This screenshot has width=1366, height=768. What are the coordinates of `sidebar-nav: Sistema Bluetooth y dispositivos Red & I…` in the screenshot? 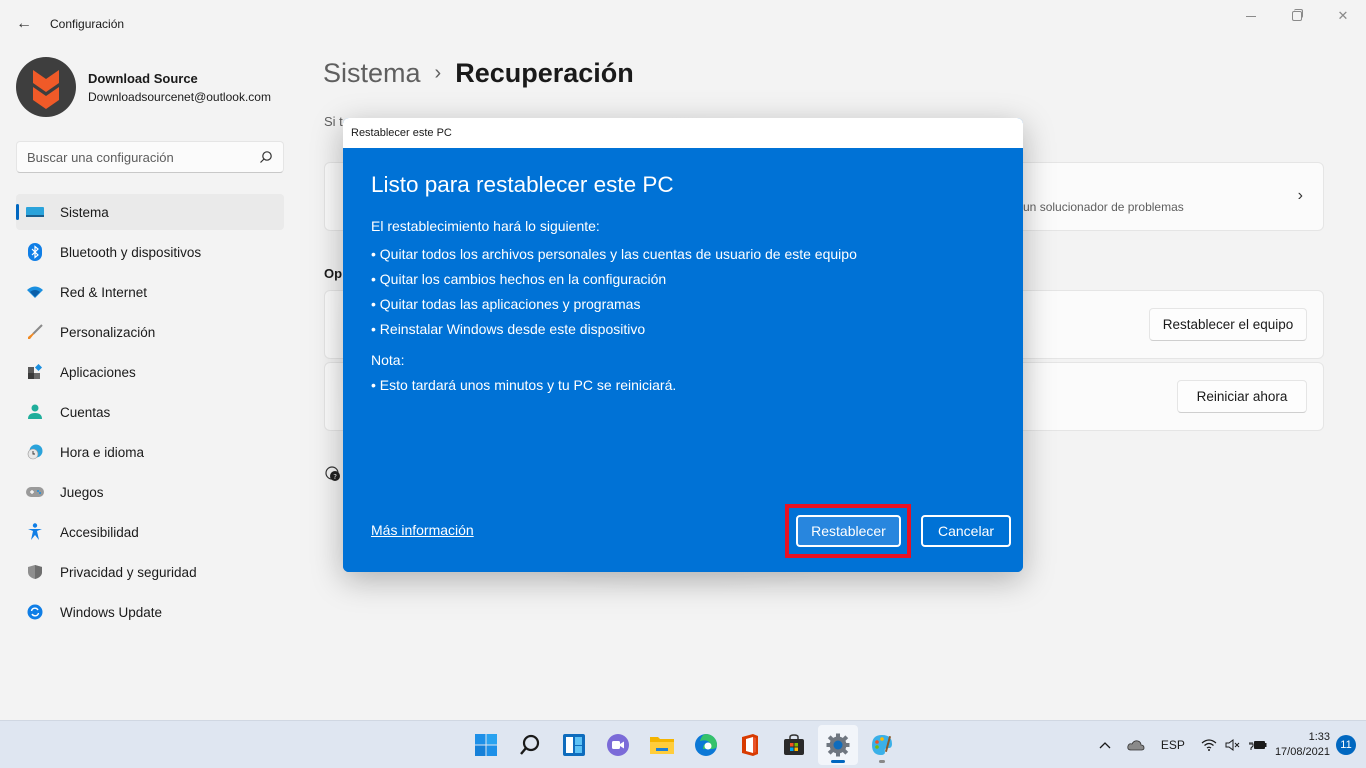 It's located at (150, 414).